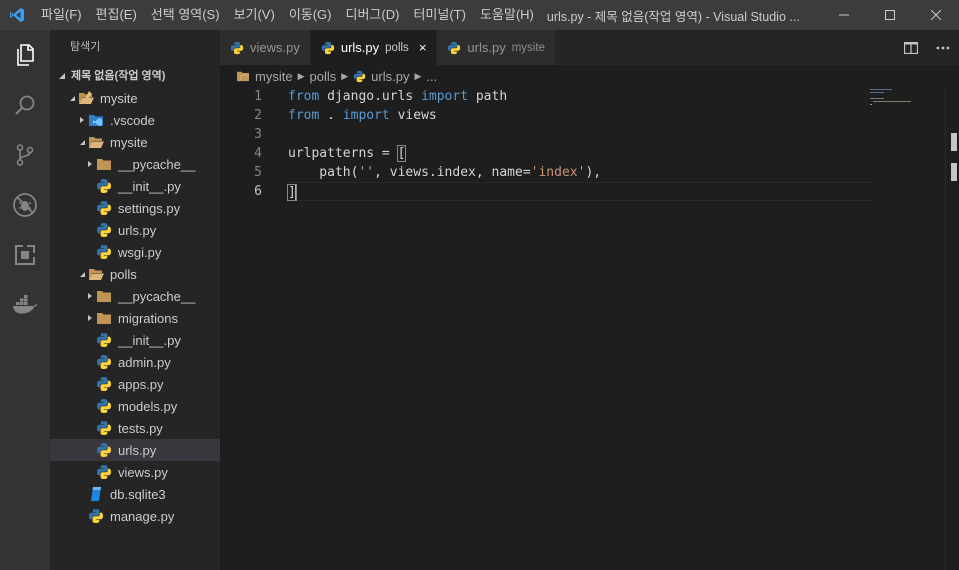 The width and height of the screenshot is (959, 570). I want to click on line-number: 1, so click(258, 96).